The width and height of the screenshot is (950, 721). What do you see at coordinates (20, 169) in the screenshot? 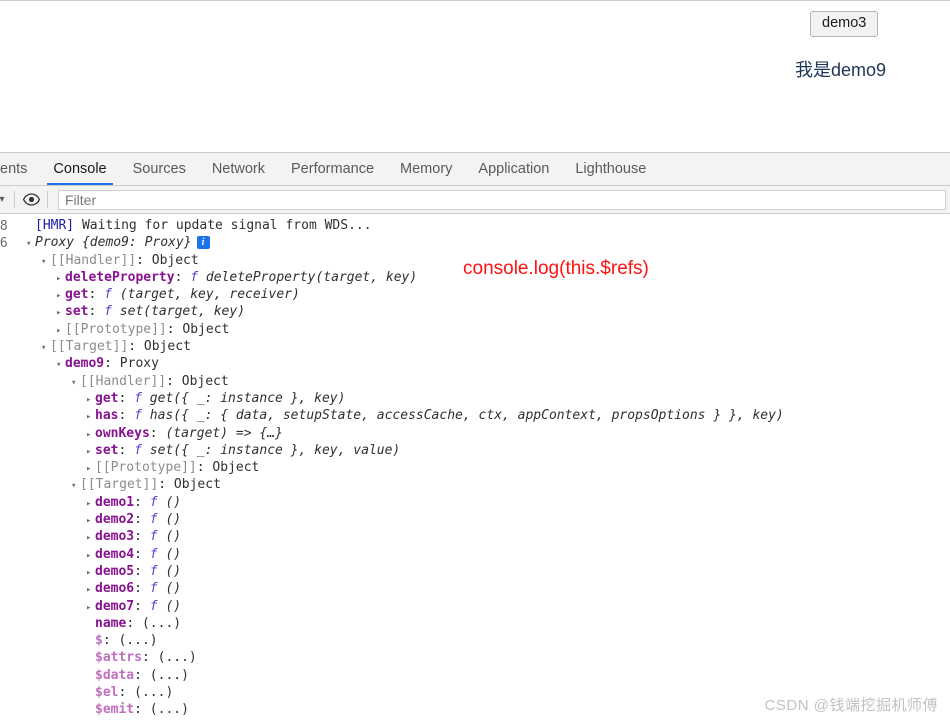
I see `tab-ents: ents` at bounding box center [20, 169].